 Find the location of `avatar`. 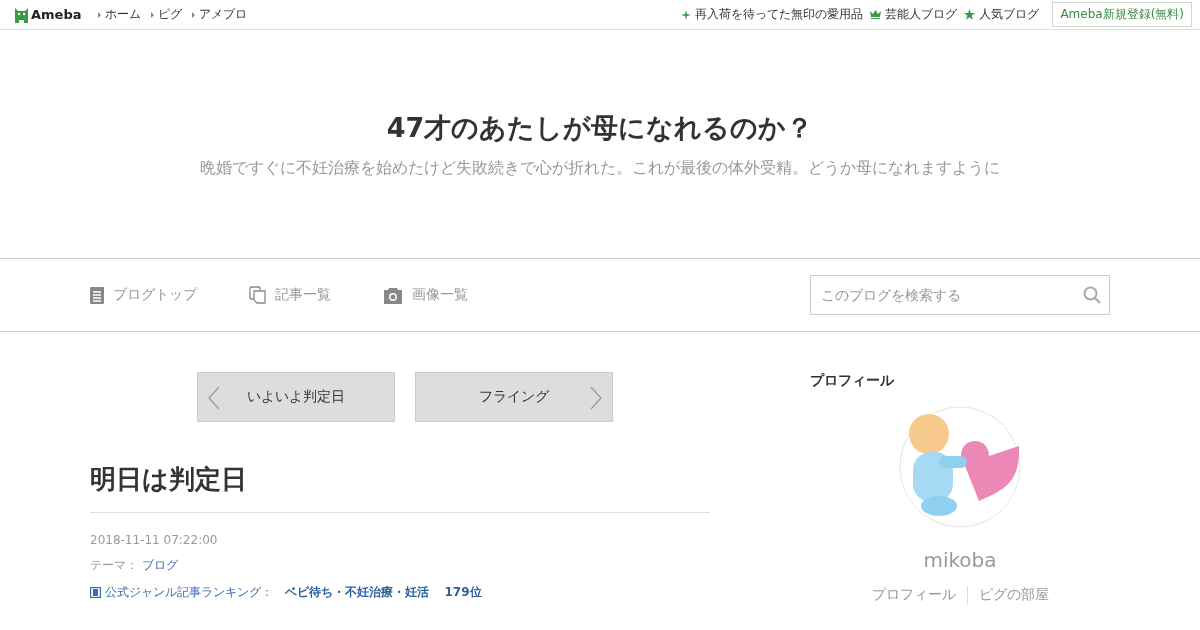

avatar is located at coordinates (960, 467).